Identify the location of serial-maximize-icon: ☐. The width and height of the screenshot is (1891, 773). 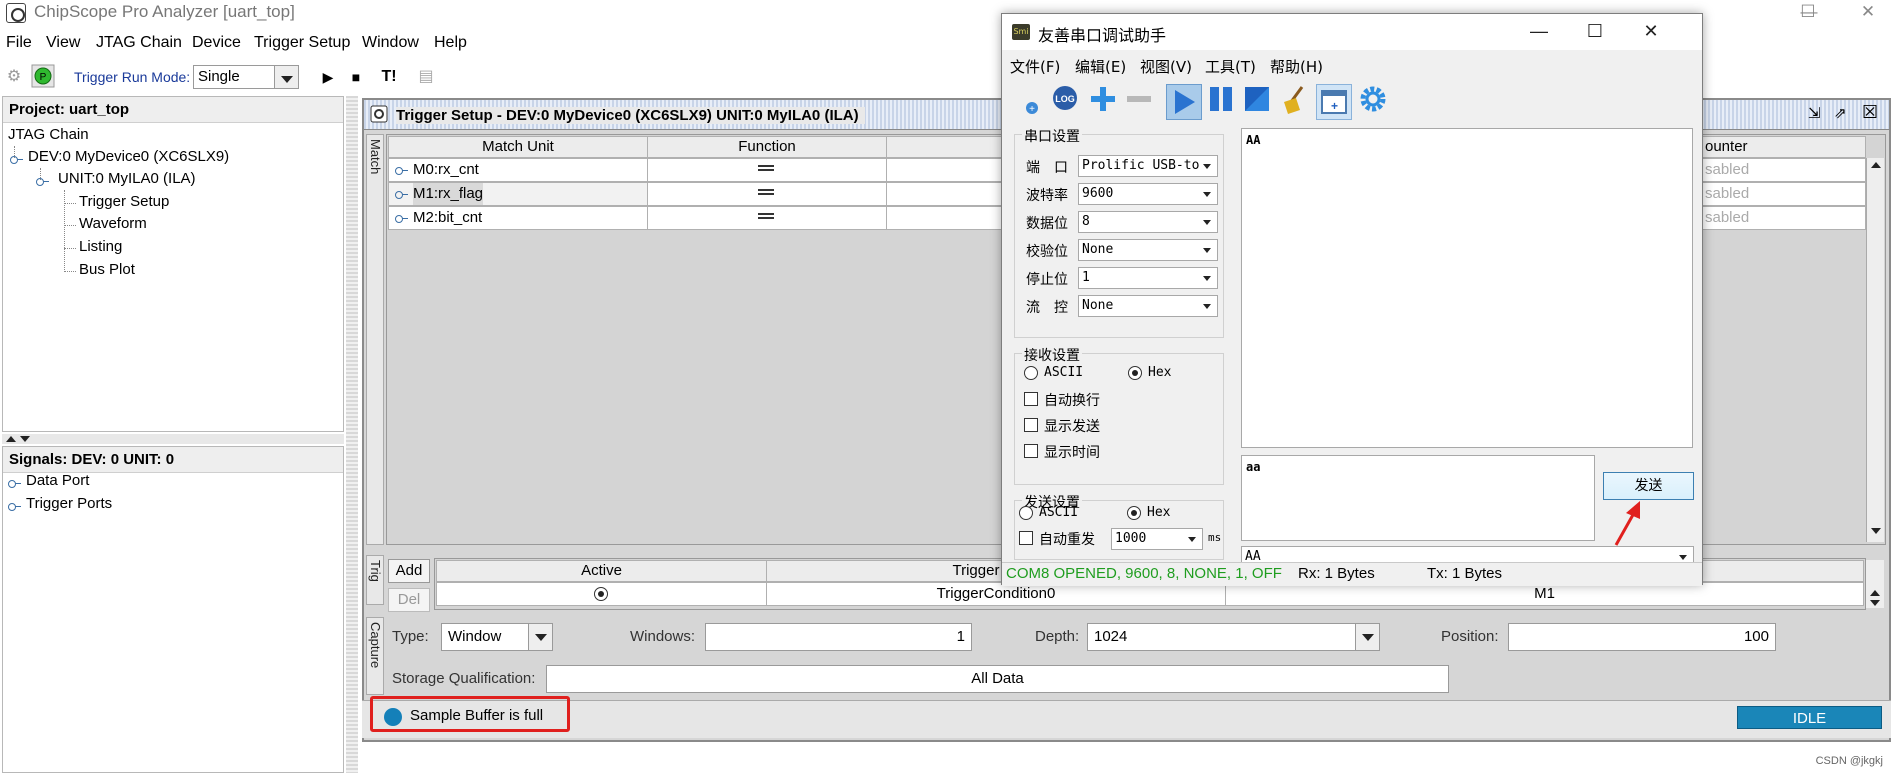
(1595, 32).